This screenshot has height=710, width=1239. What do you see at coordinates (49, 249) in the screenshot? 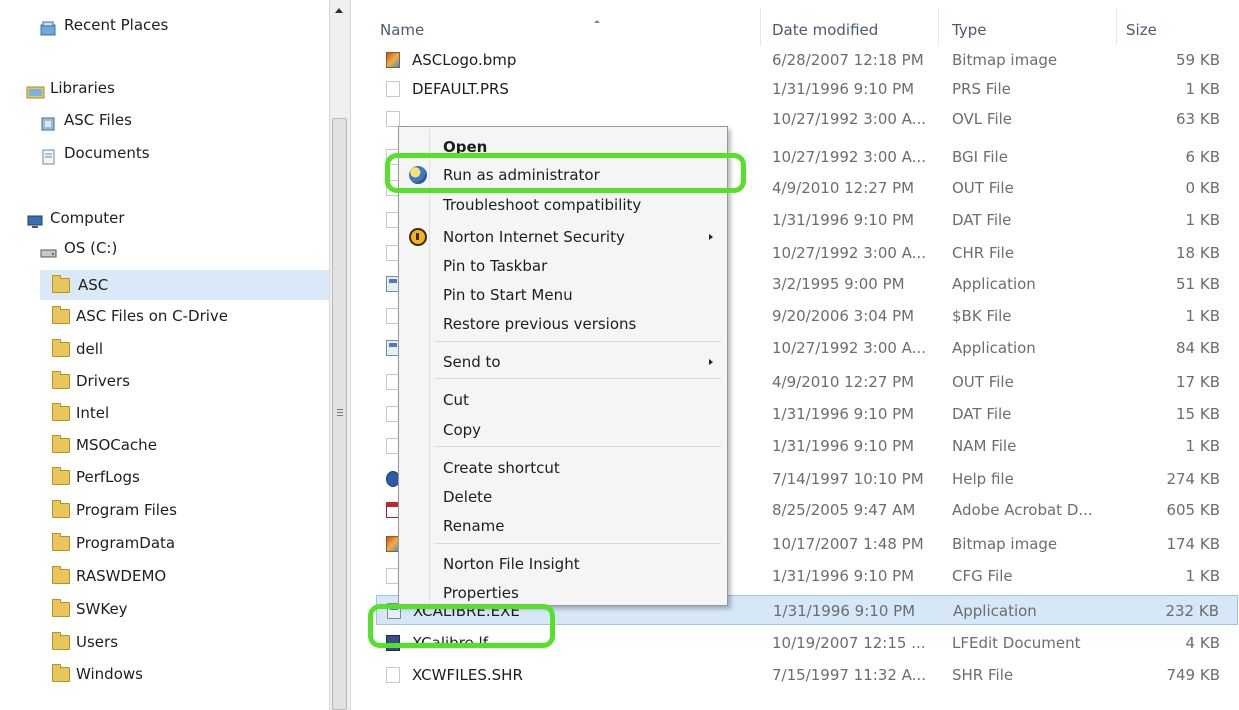
I see `drive-icon` at bounding box center [49, 249].